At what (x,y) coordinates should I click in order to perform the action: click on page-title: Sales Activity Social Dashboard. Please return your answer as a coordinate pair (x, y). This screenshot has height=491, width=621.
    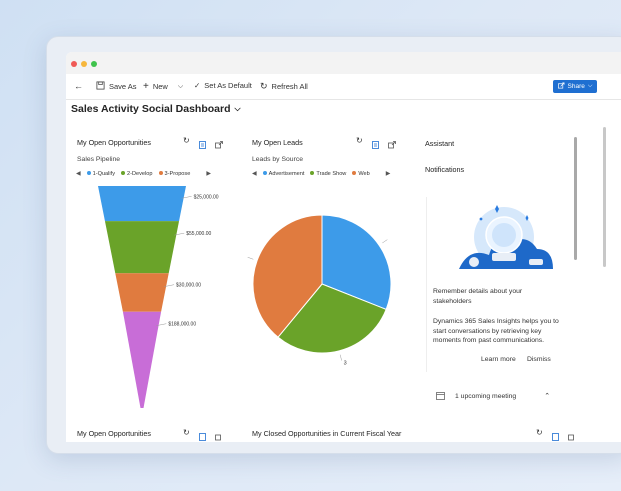
    Looking at the image, I should click on (151, 109).